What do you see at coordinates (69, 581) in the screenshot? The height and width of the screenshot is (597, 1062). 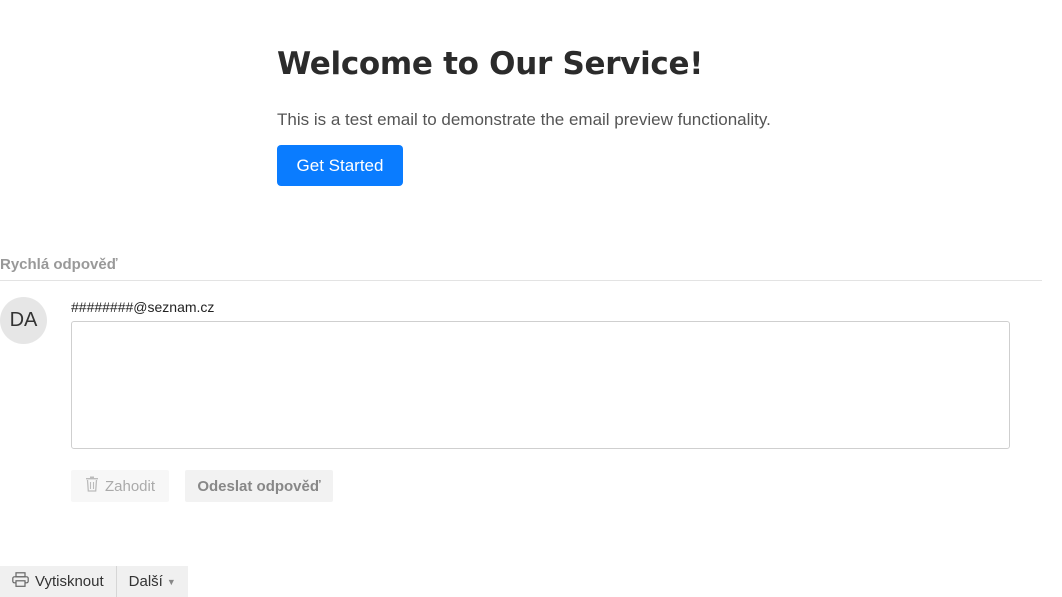 I see `print-label: Vytisknout` at bounding box center [69, 581].